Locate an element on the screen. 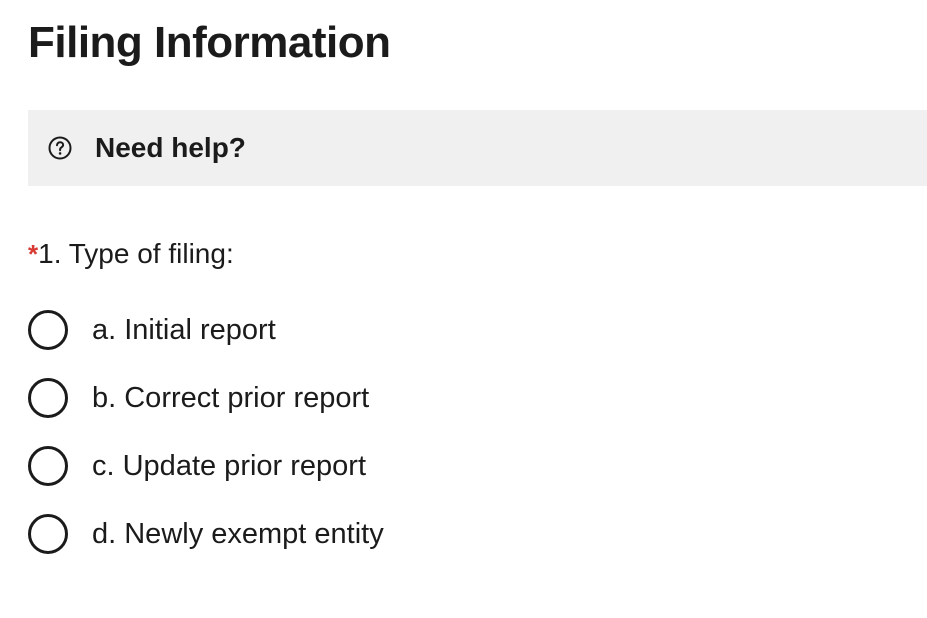 The width and height of the screenshot is (927, 618). radio-option-label: c. Update prior report is located at coordinates (229, 466).